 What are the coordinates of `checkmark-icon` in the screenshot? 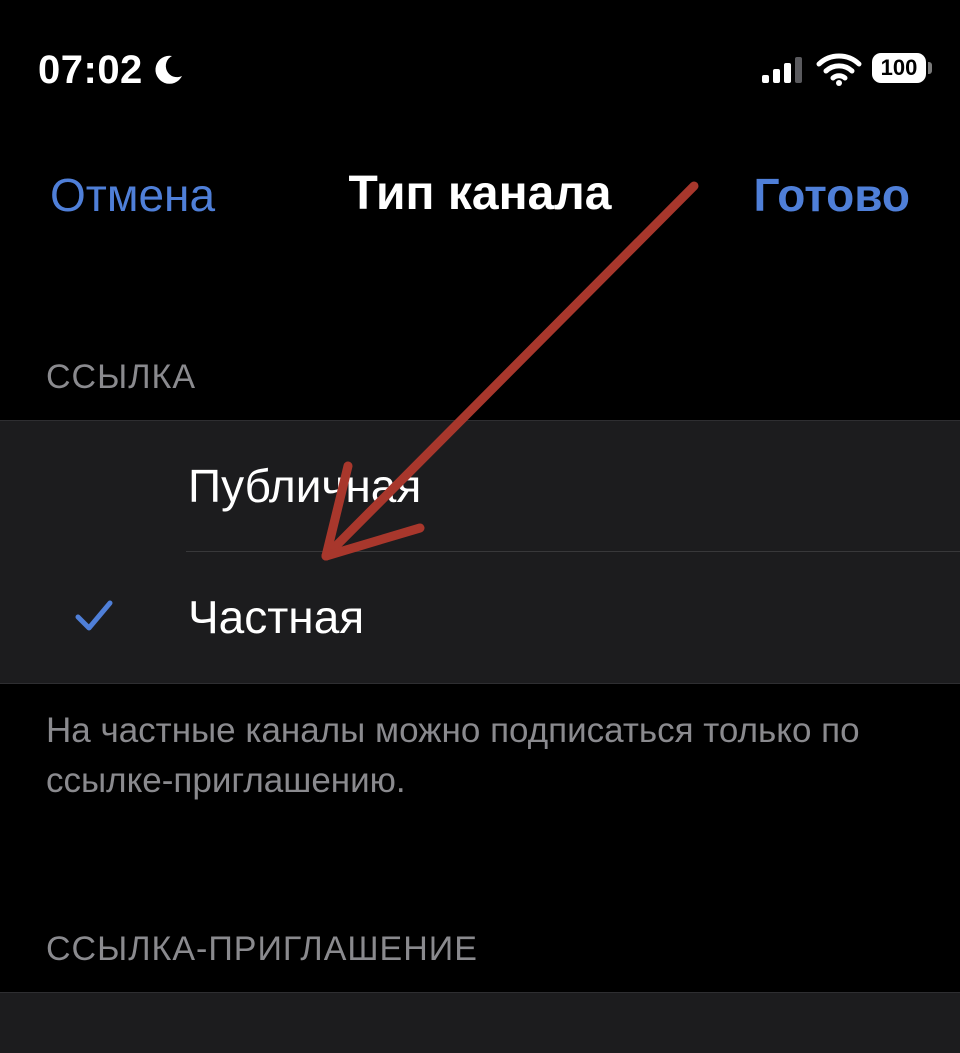 It's located at (94, 615).